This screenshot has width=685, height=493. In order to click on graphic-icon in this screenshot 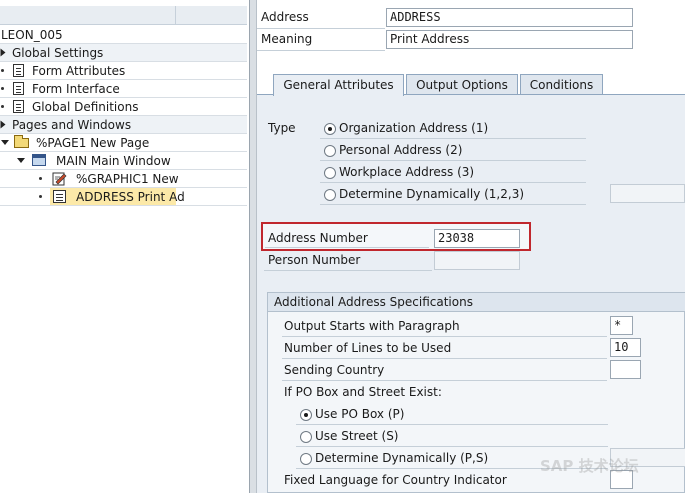, I will do `click(59, 179)`.